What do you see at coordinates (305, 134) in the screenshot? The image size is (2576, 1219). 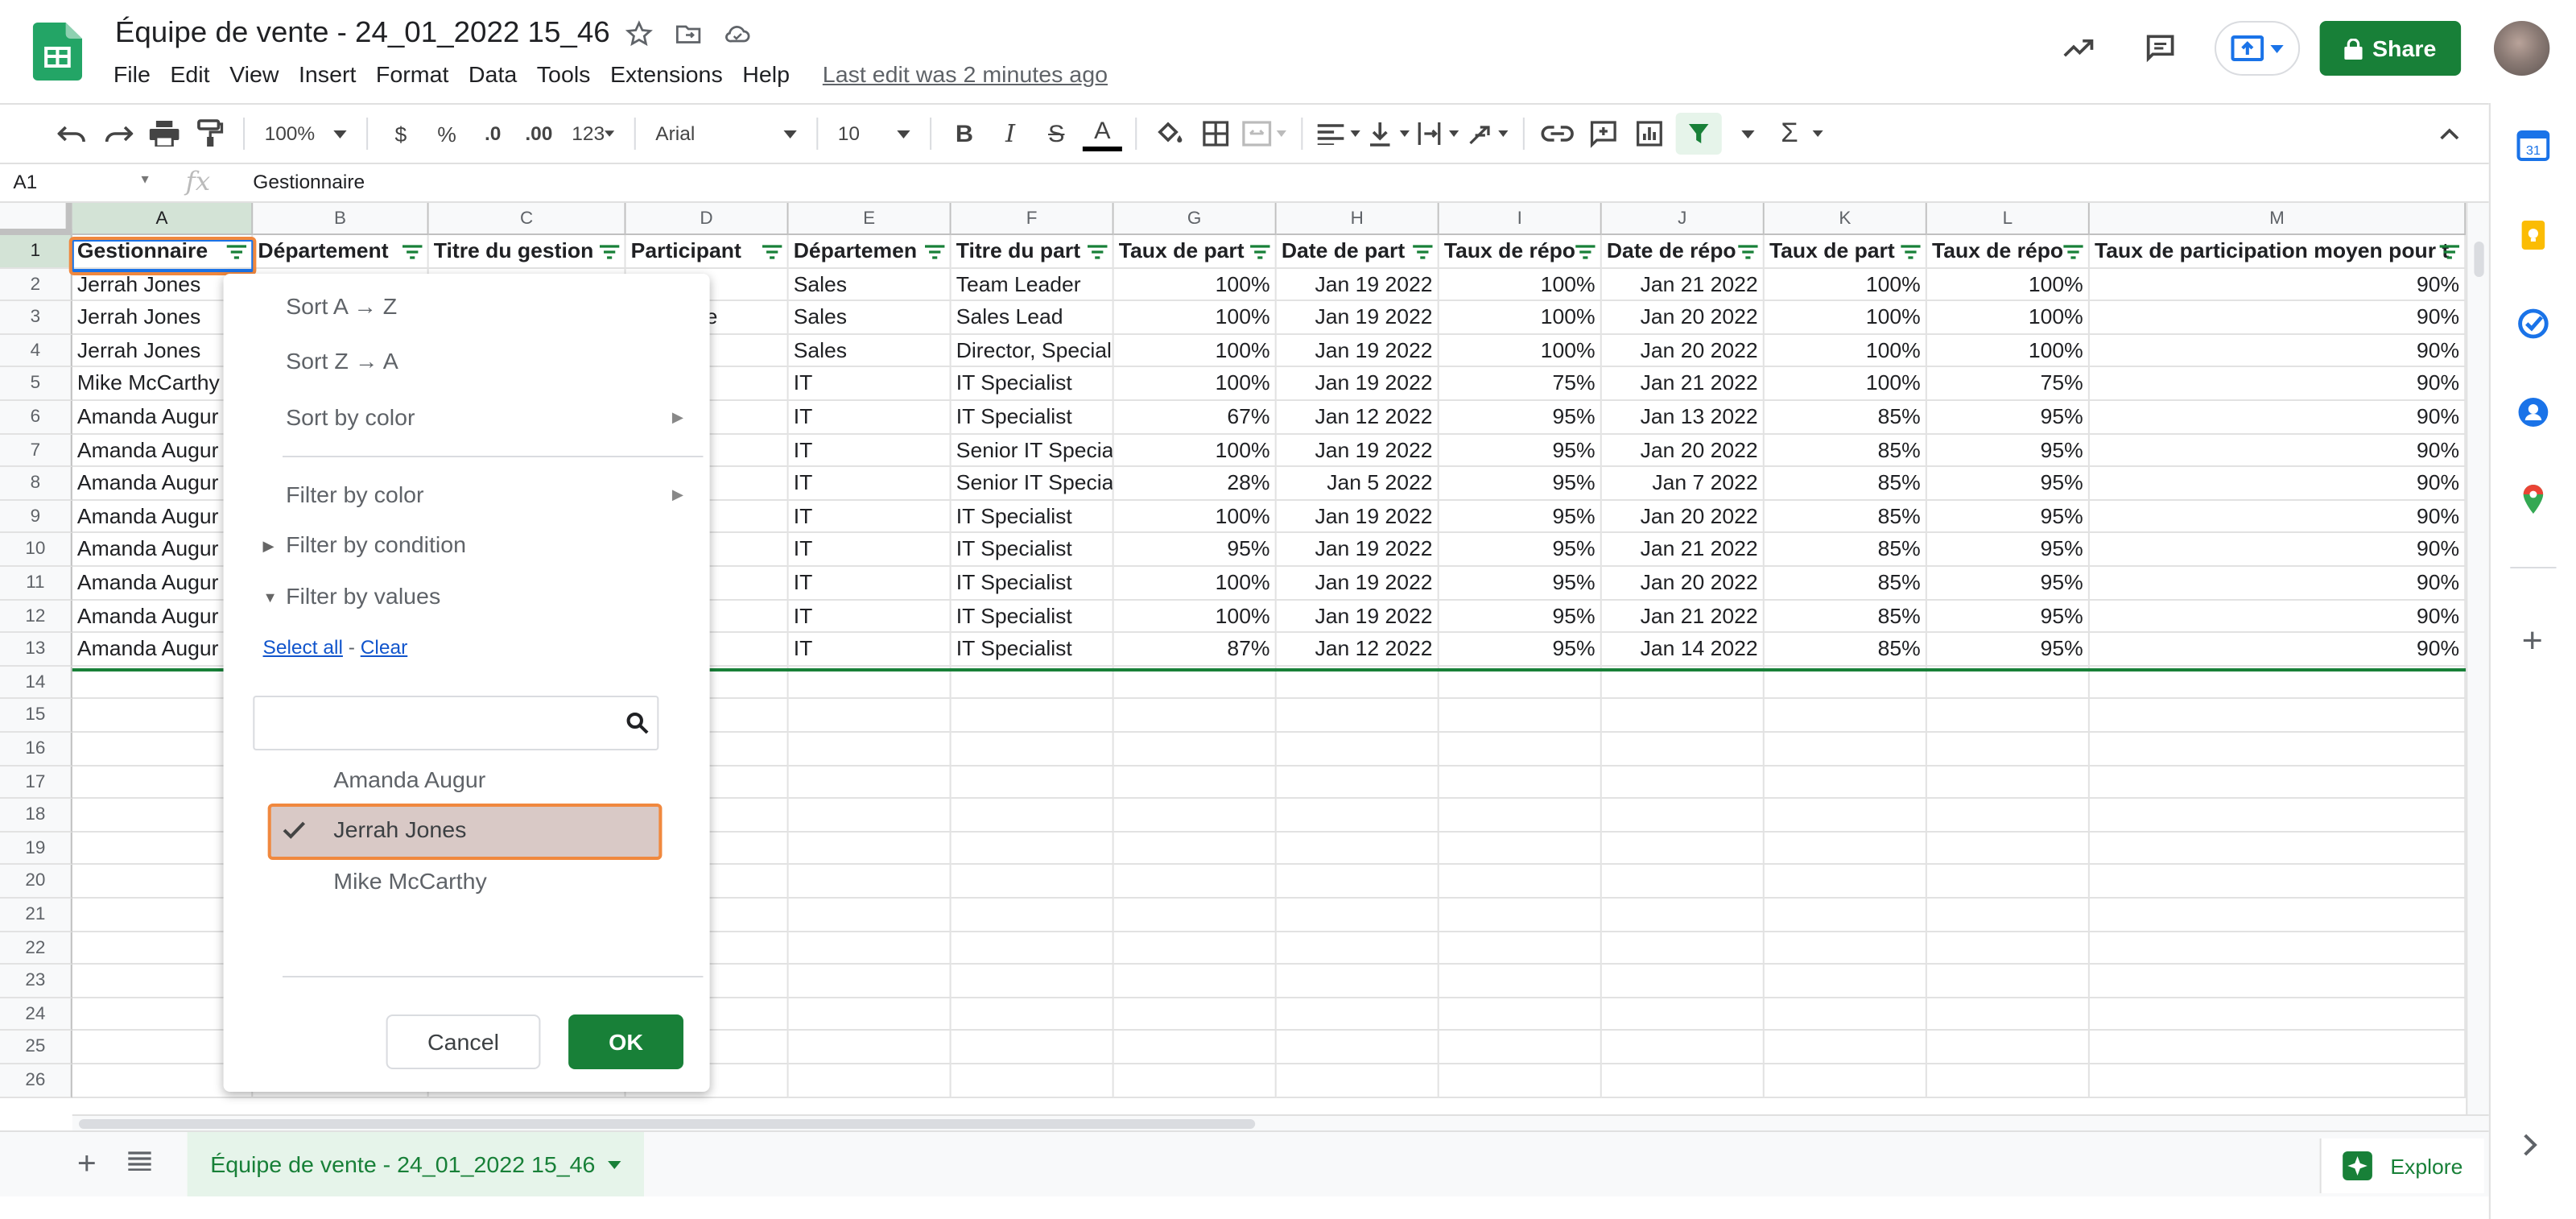 I see `zoom-select: 100%` at bounding box center [305, 134].